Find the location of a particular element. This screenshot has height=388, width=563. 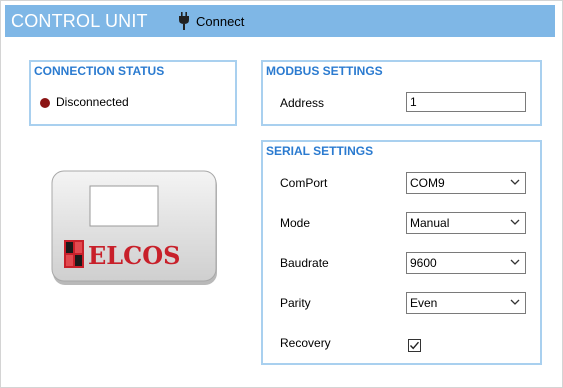

connect-button: Connect is located at coordinates (219, 21).